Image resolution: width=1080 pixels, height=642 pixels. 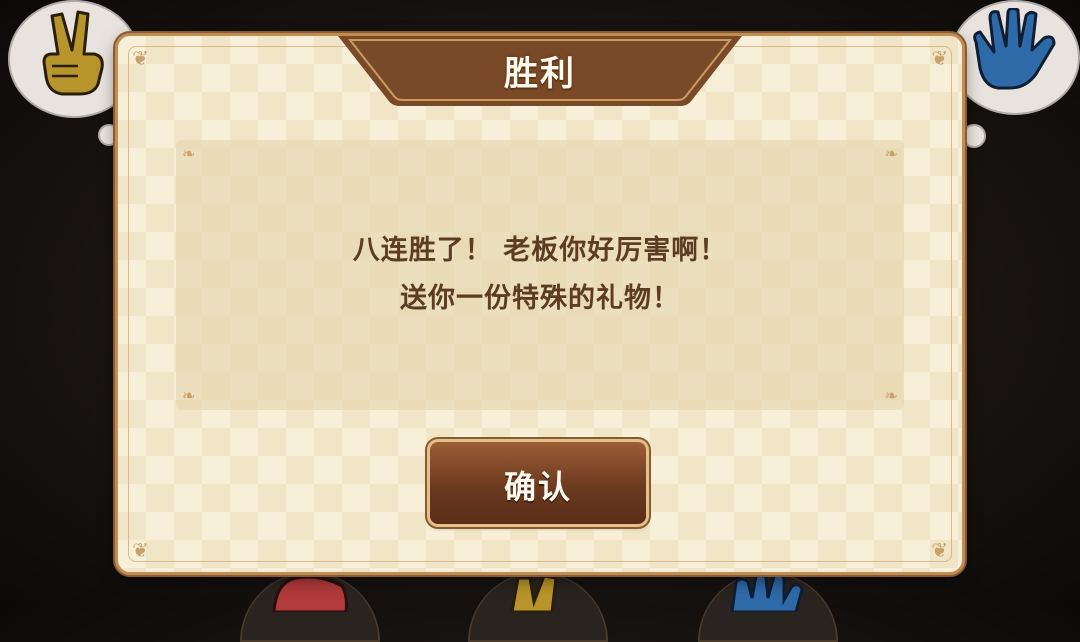 I want to click on confirm-button: 确认, so click(x=538, y=483).